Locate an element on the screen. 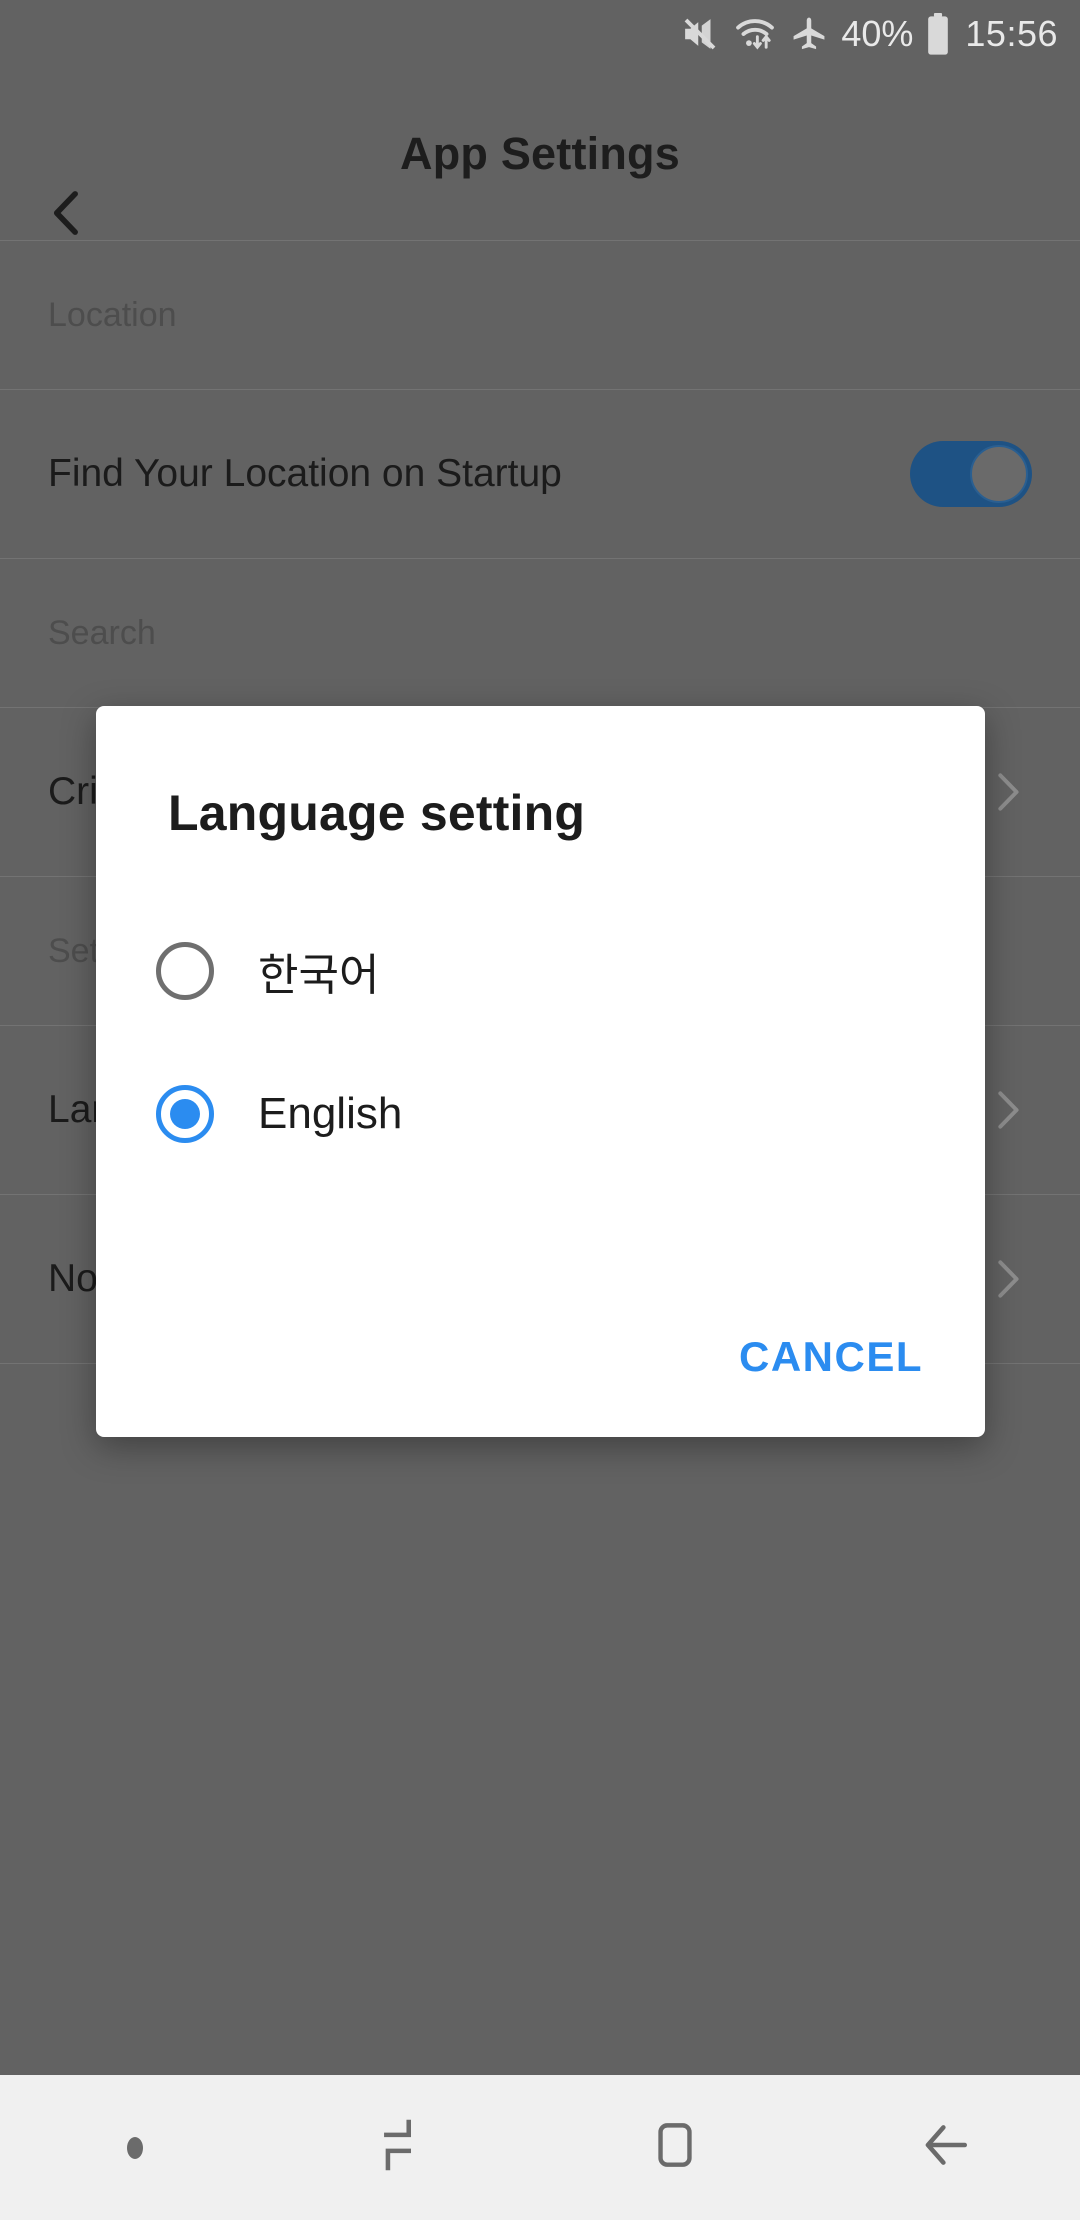 This screenshot has height=2220, width=1080. find-location-toggle is located at coordinates (971, 474).